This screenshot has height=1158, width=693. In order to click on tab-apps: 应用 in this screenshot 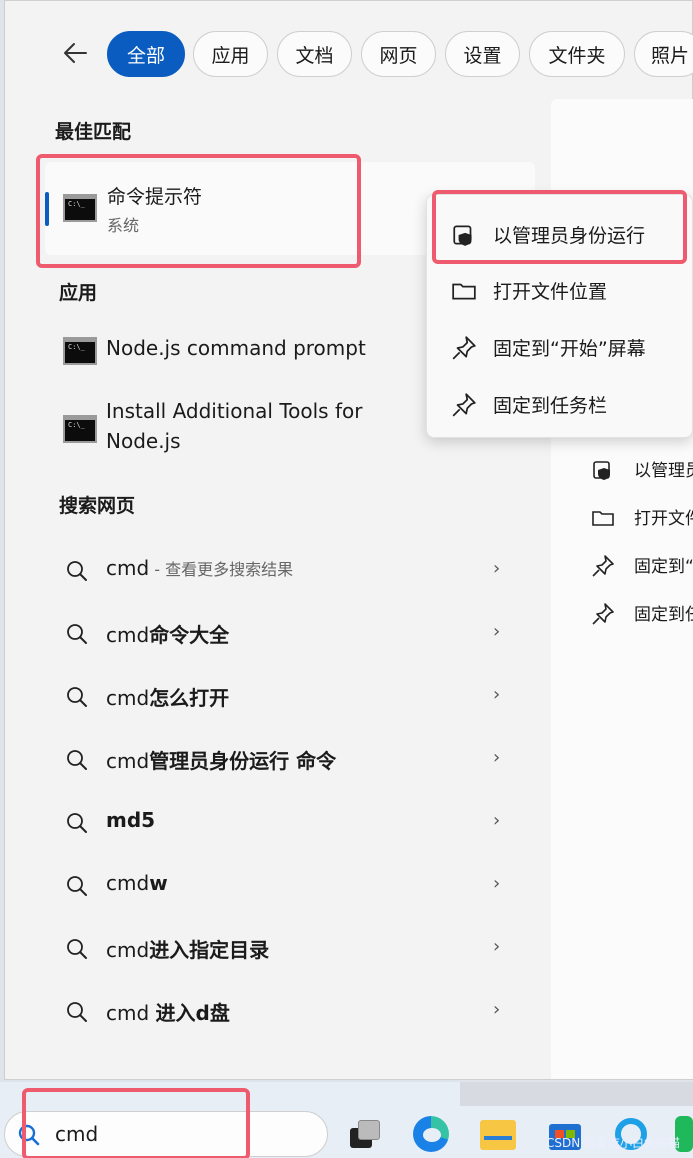, I will do `click(230, 54)`.